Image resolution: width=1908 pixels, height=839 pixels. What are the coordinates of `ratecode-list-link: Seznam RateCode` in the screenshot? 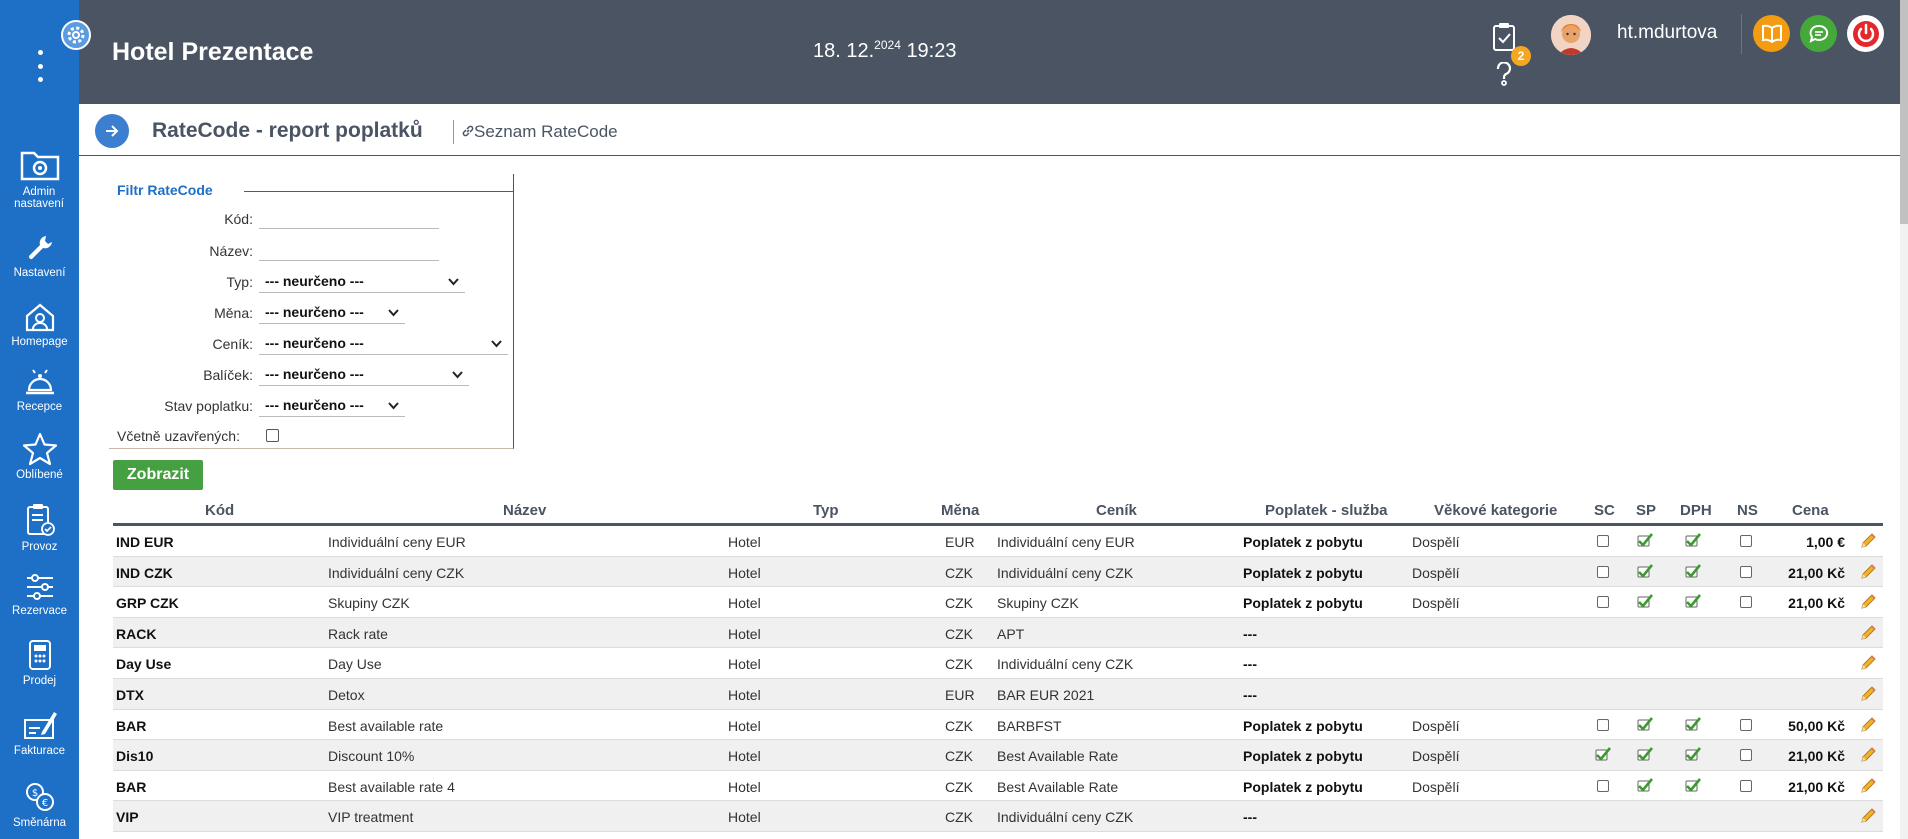 It's located at (540, 132).